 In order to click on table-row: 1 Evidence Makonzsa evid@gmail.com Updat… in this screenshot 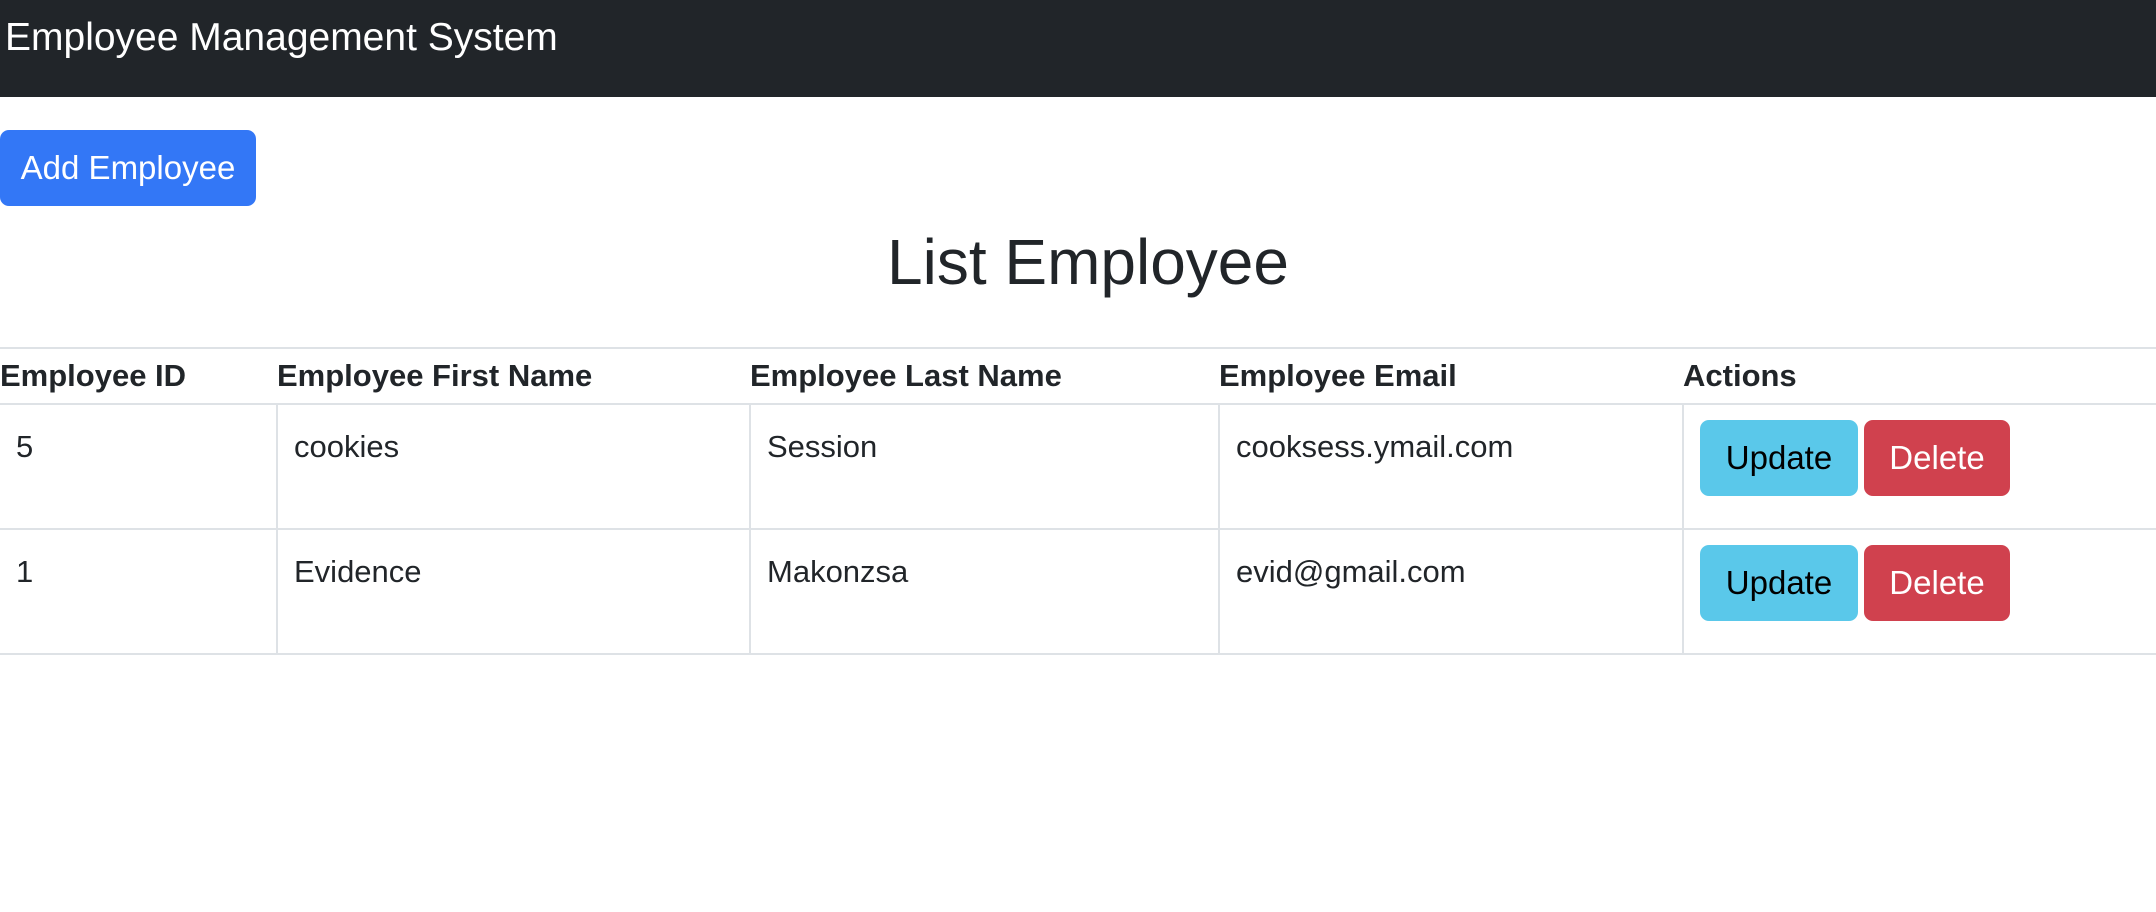, I will do `click(1078, 592)`.